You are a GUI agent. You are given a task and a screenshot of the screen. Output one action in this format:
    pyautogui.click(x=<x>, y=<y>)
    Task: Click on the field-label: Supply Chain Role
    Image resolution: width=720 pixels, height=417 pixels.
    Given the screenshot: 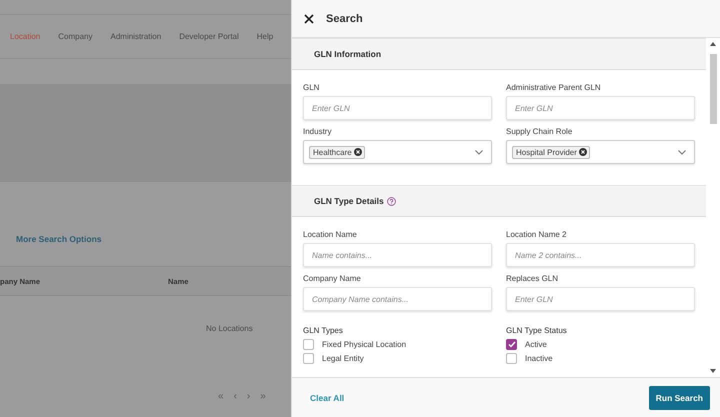 What is the action you would take?
    pyautogui.click(x=540, y=131)
    